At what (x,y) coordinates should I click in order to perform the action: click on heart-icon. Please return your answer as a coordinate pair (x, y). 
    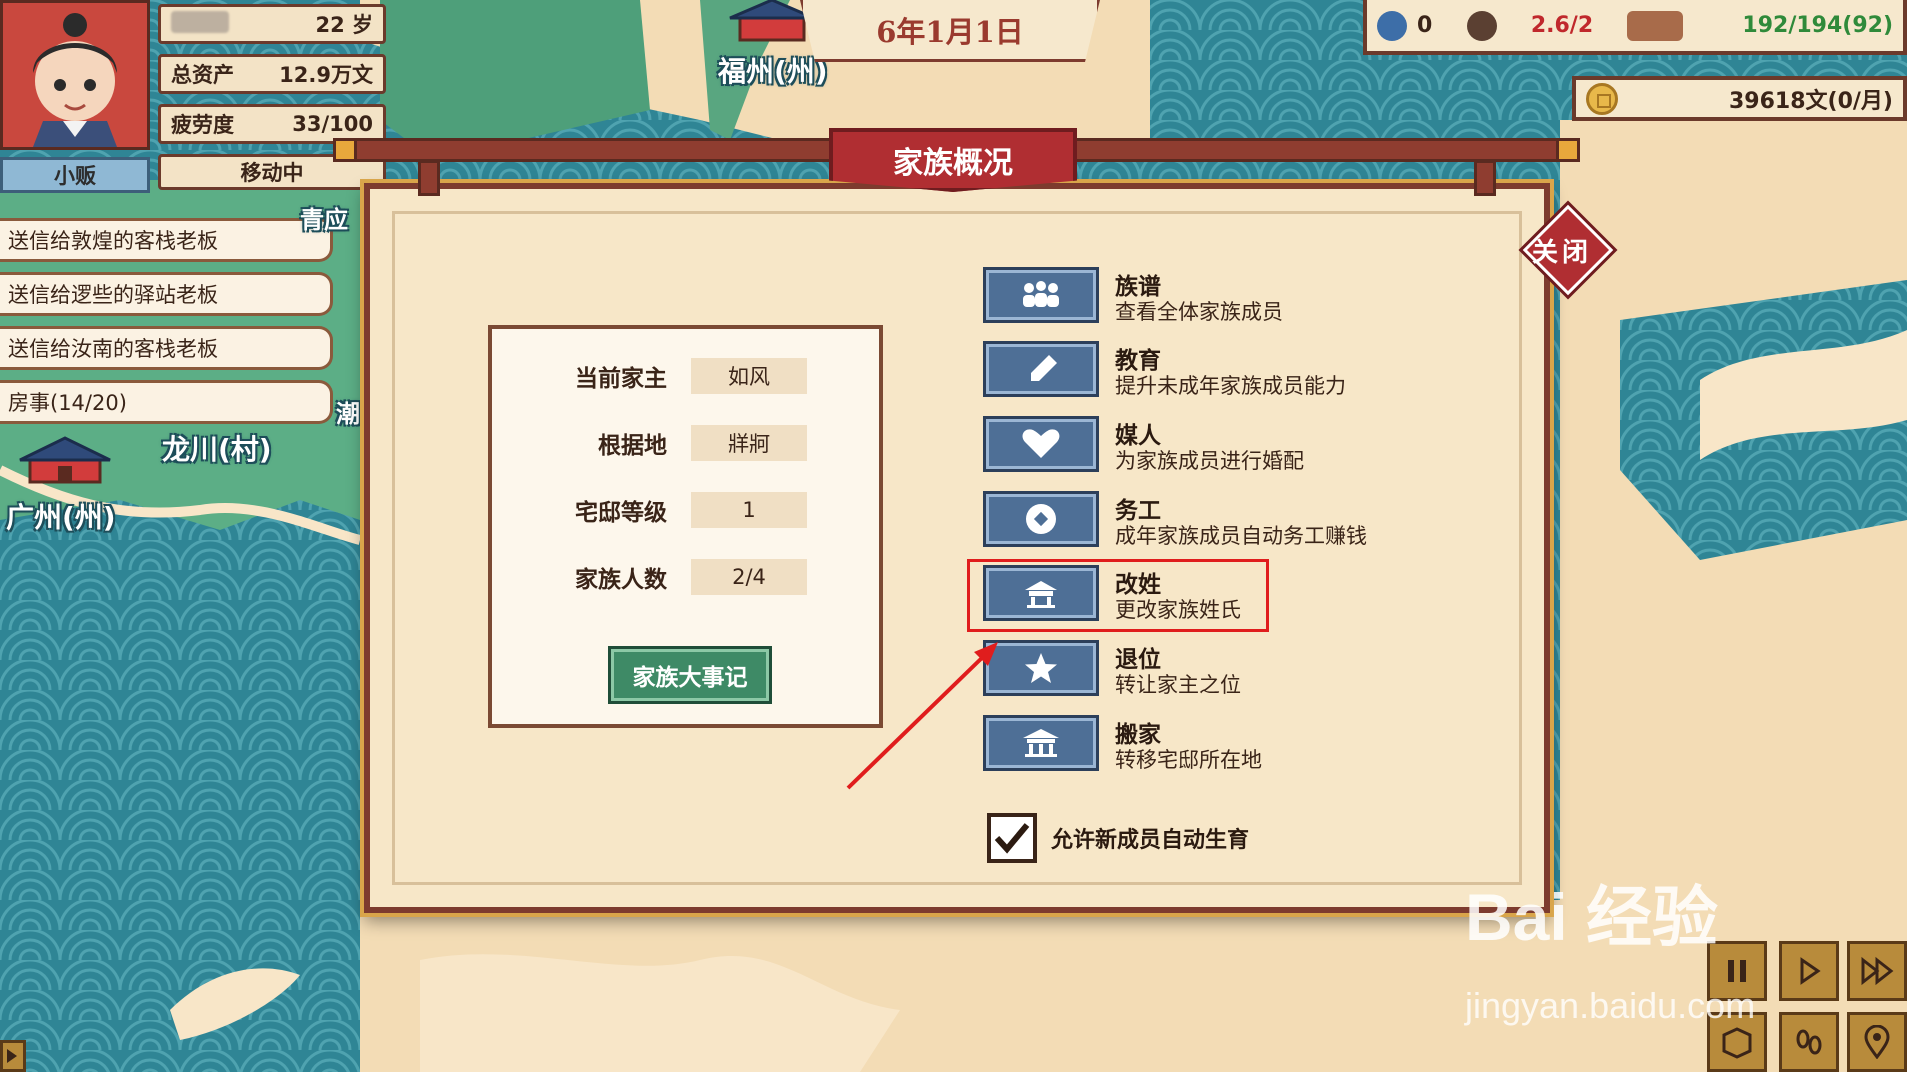
    Looking at the image, I should click on (1041, 443).